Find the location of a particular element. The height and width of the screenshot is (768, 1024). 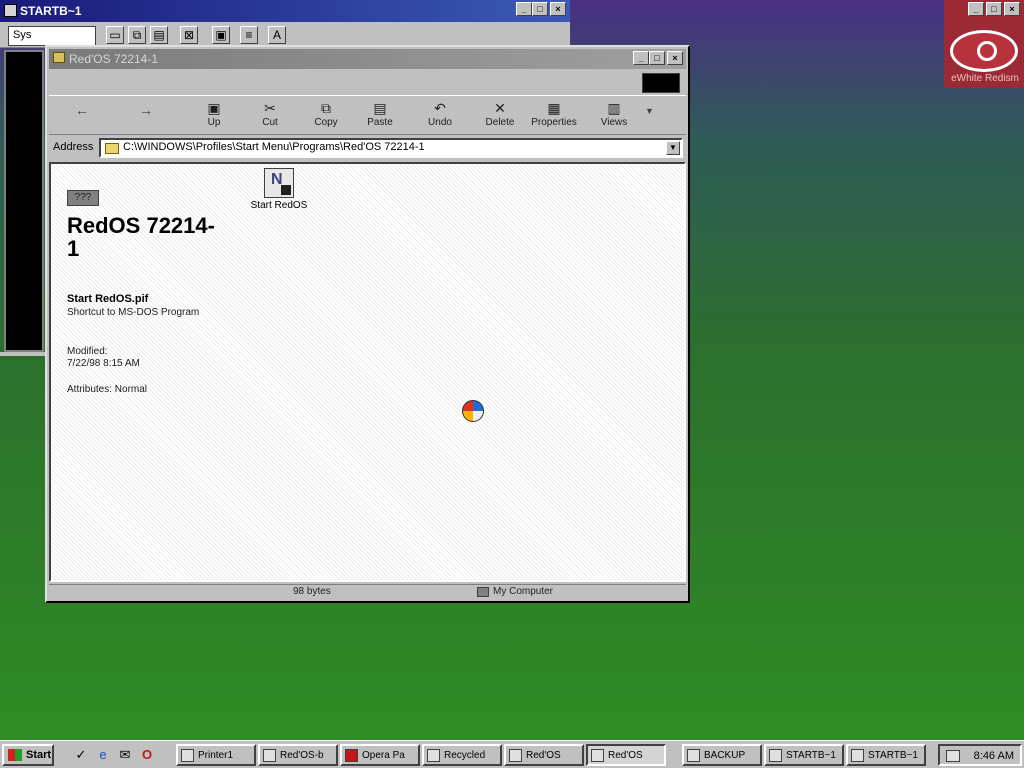

mark-icon: ▭ is located at coordinates (115, 35).